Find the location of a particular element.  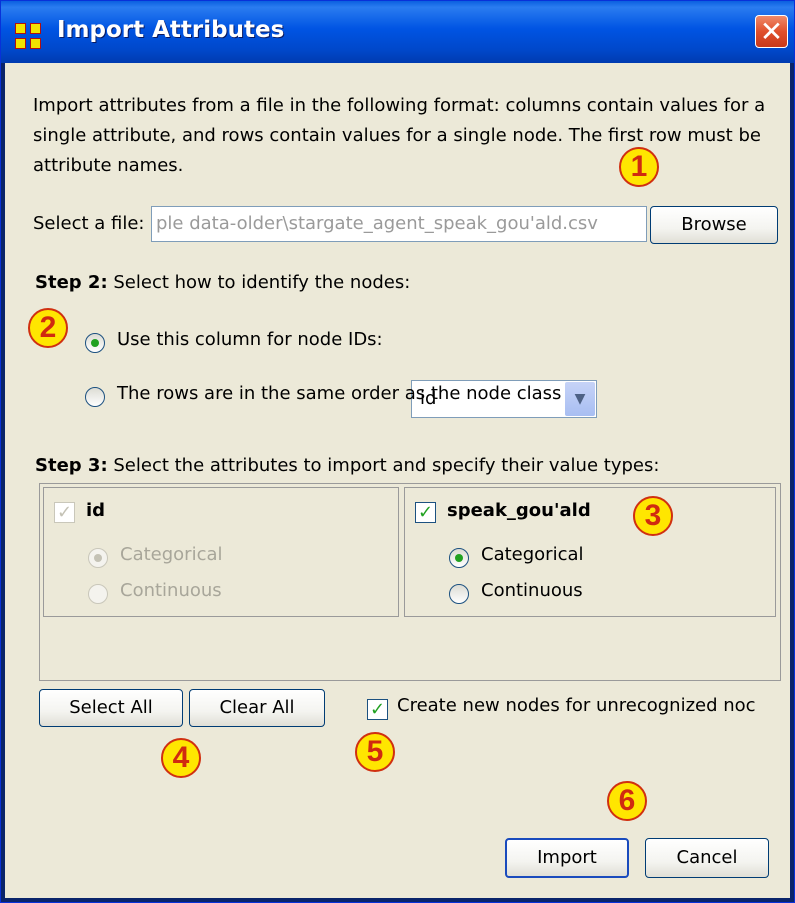

speak-continuous-label: Continuous is located at coordinates (532, 590).